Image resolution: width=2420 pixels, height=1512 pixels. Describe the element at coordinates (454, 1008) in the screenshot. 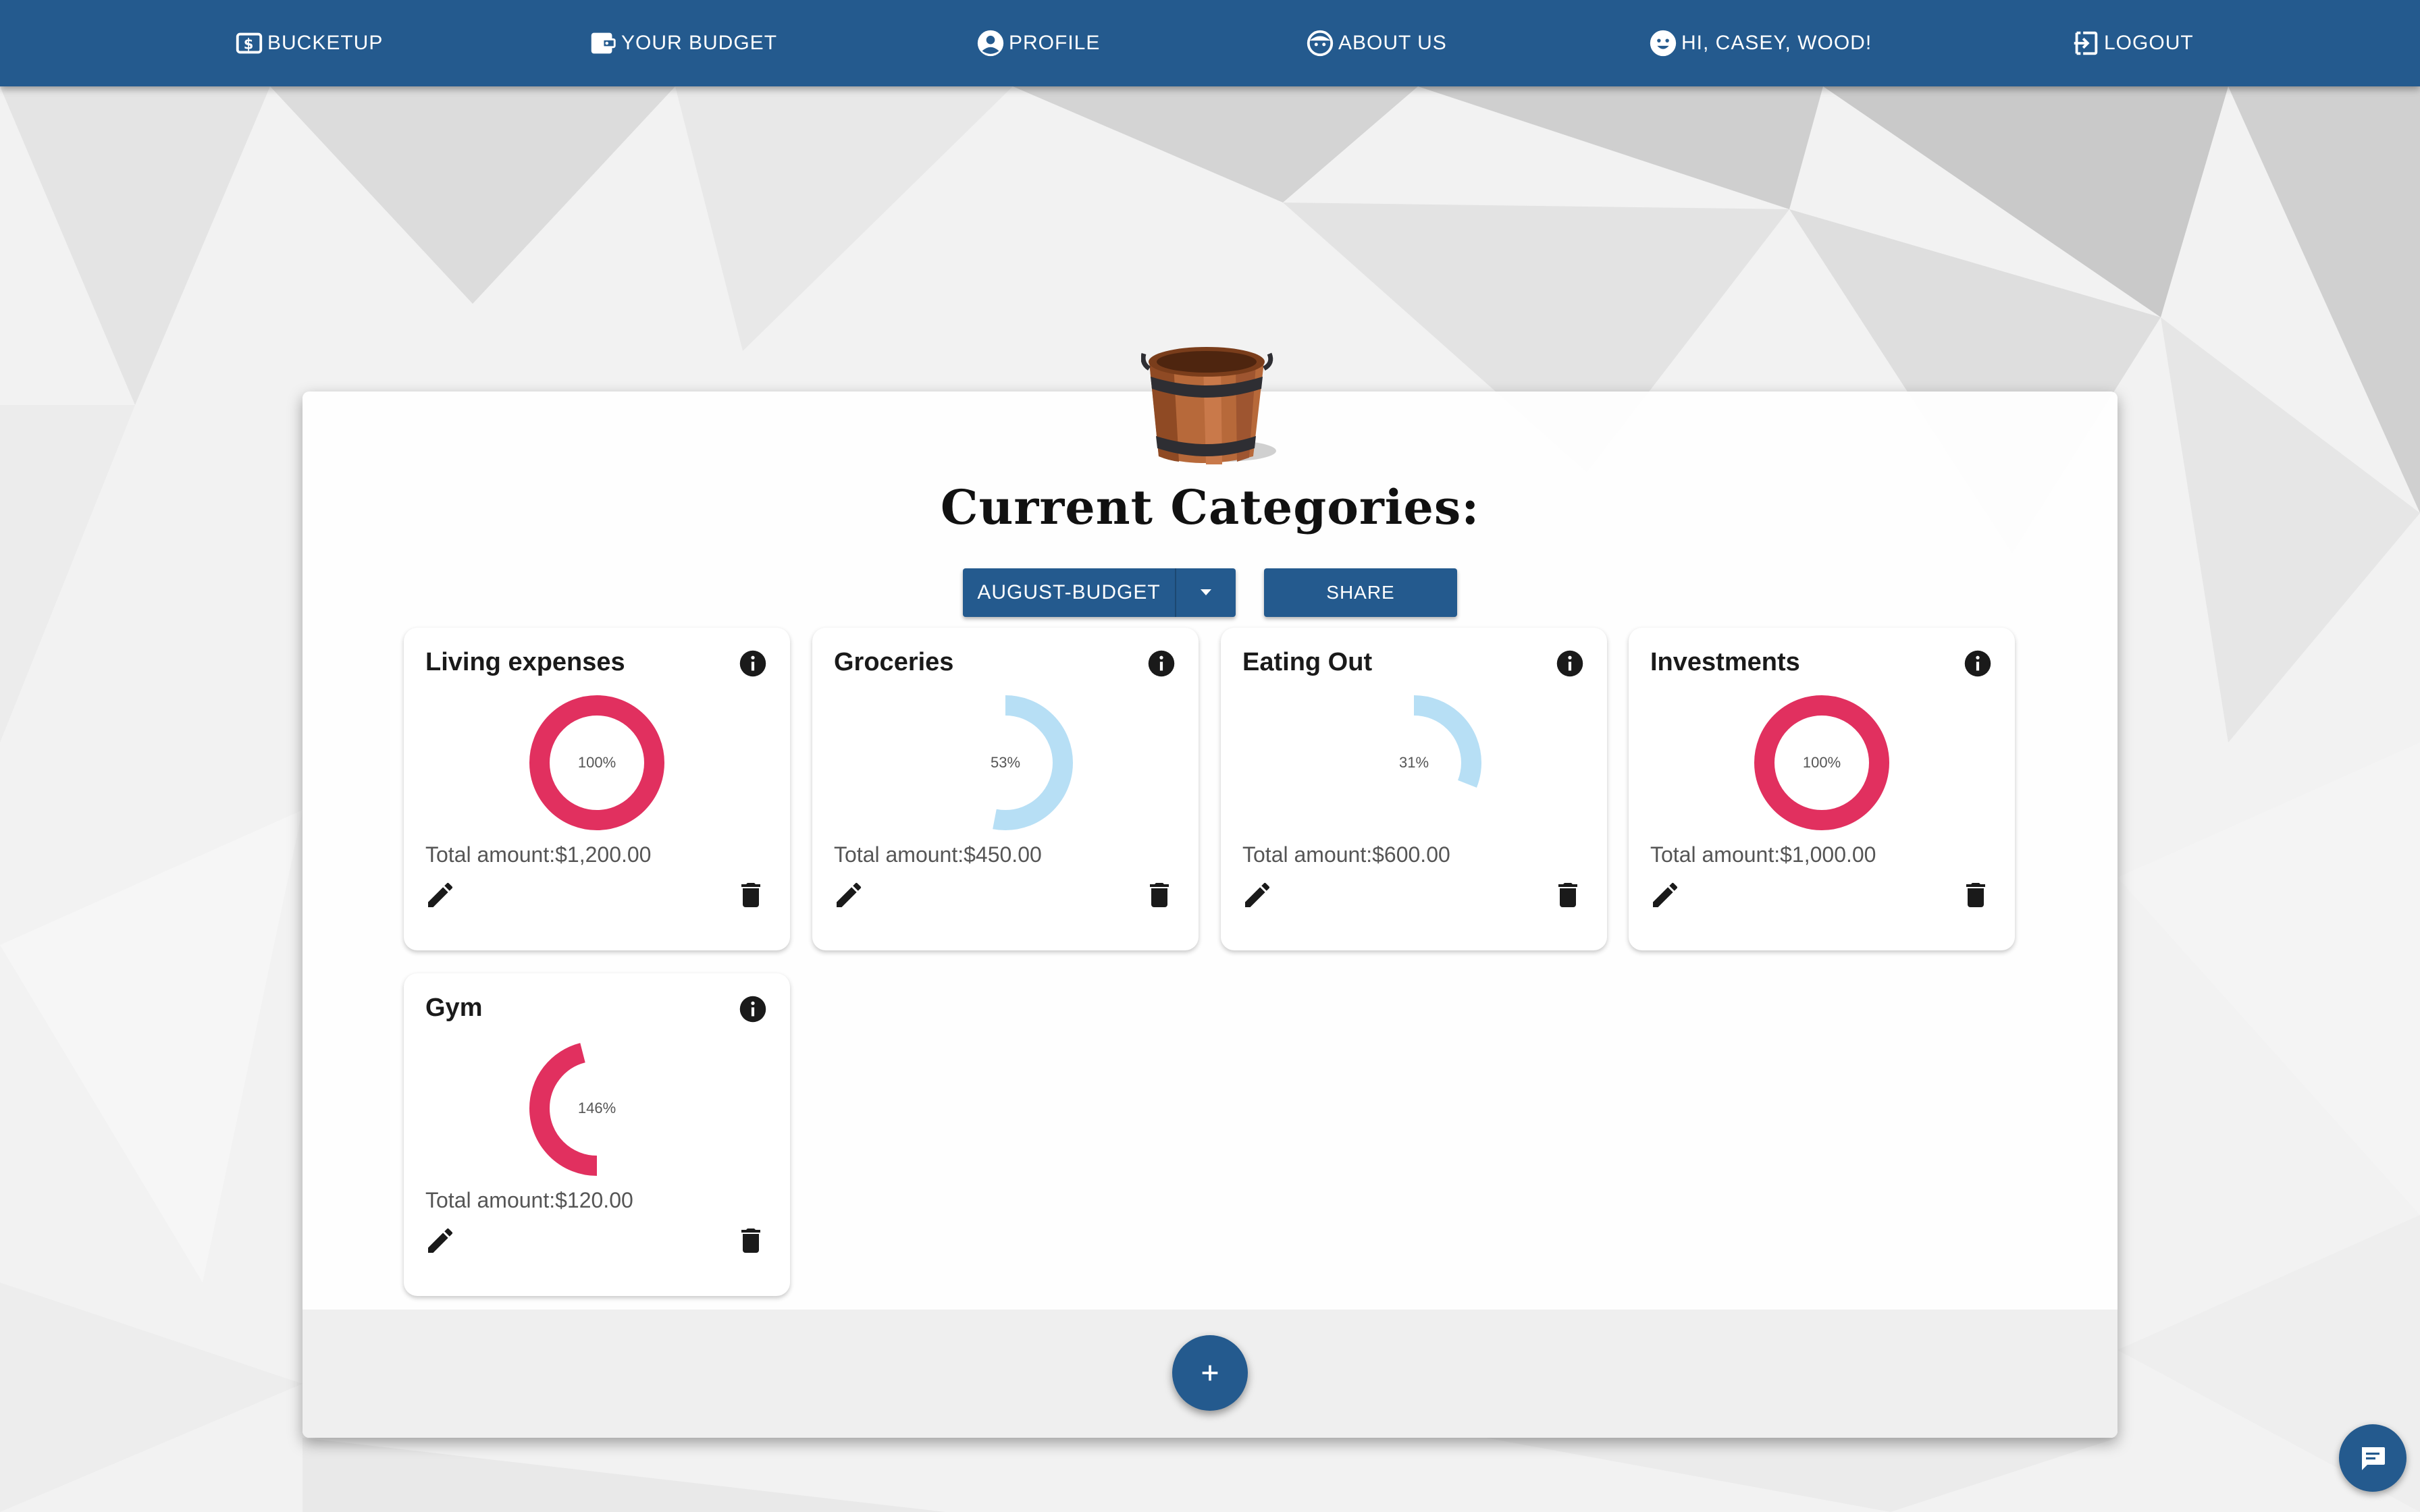

I see `category-name: Gym` at that location.